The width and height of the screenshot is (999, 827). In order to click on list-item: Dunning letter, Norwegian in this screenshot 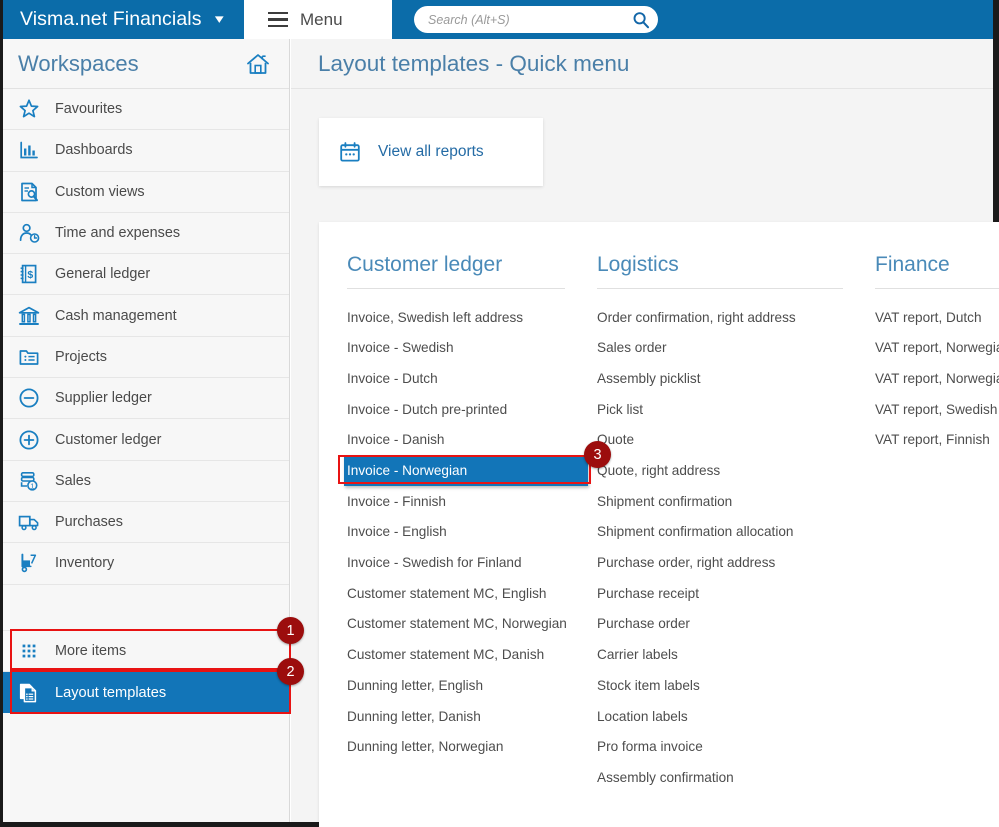, I will do `click(467, 747)`.